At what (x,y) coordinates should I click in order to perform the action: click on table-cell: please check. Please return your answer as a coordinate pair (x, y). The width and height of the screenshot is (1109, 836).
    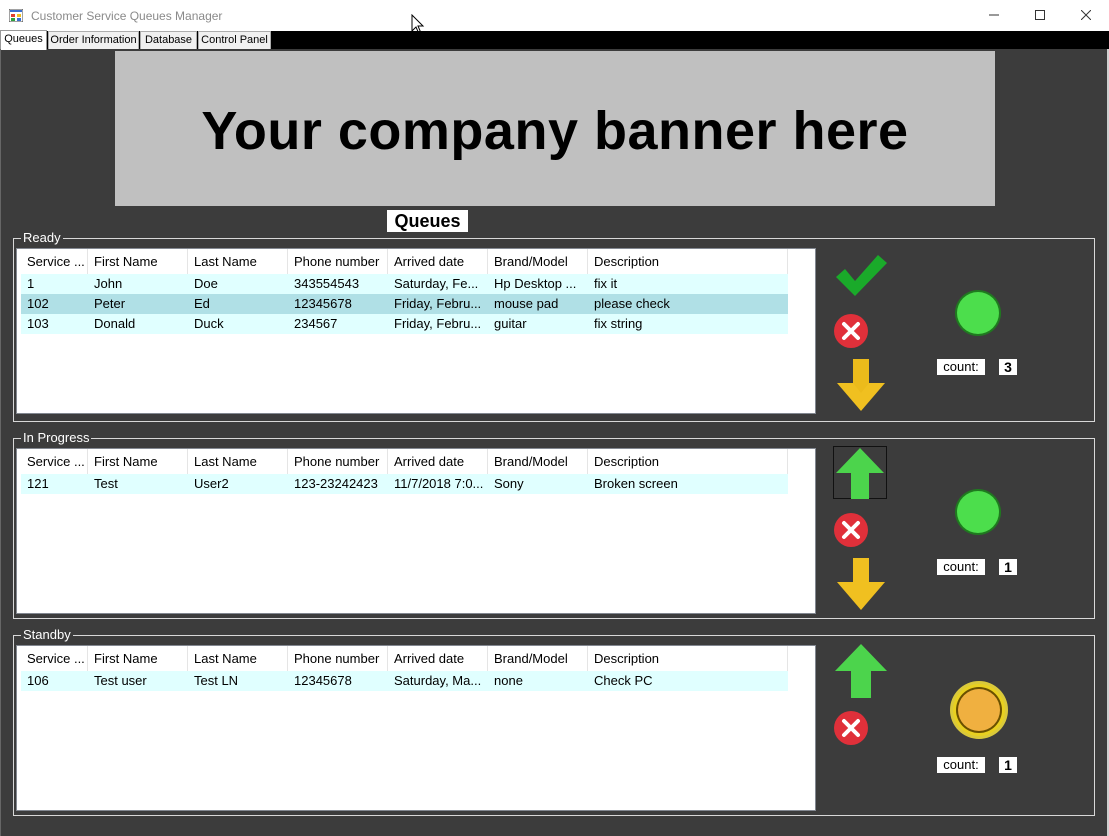
    Looking at the image, I should click on (632, 303).